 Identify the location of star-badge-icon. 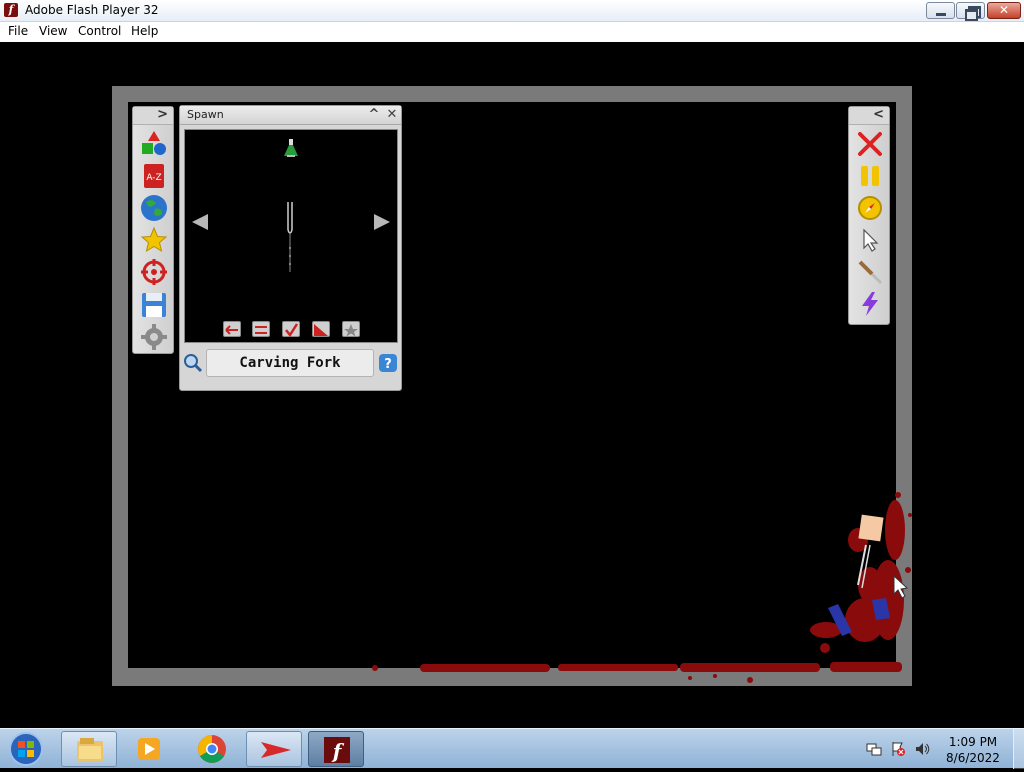
(351, 330).